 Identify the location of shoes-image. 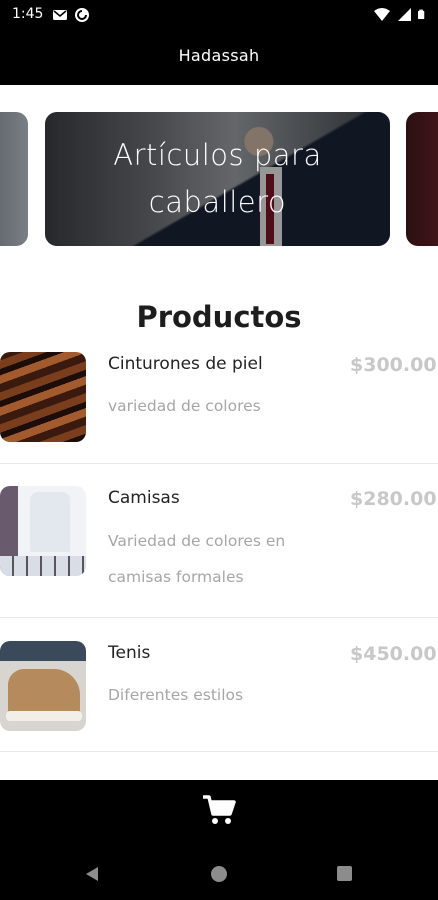
(43, 686).